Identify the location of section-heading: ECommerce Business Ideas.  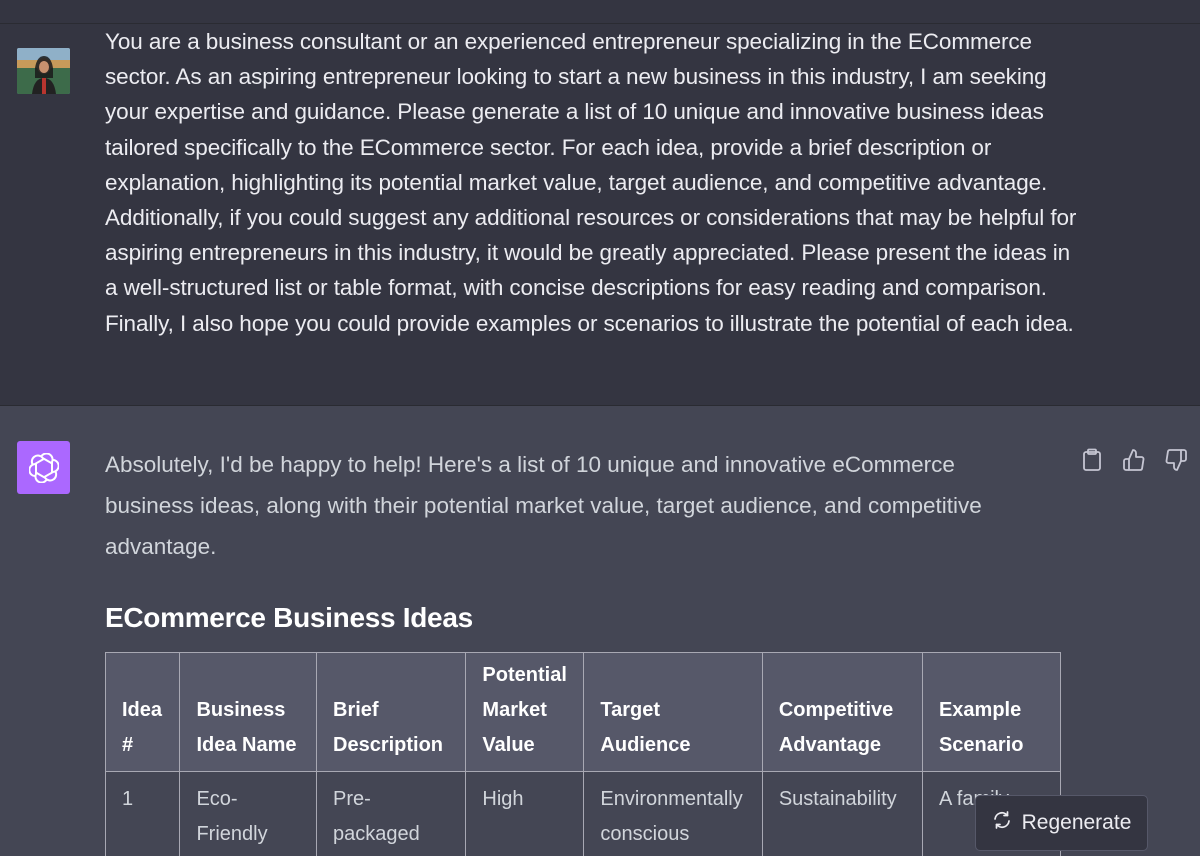
(289, 617).